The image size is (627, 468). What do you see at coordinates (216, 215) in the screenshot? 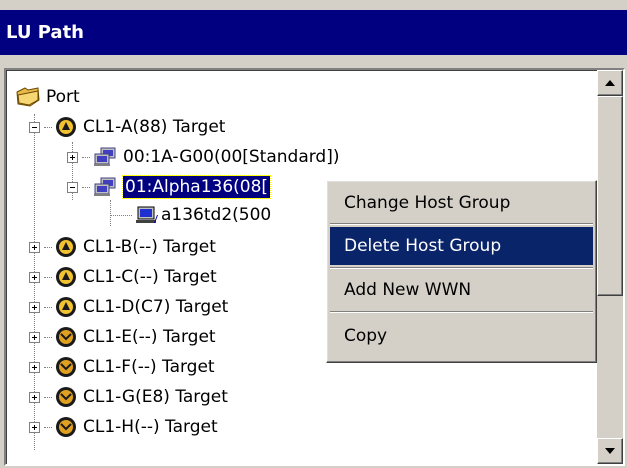
I see `tree-label: a136td2(500` at bounding box center [216, 215].